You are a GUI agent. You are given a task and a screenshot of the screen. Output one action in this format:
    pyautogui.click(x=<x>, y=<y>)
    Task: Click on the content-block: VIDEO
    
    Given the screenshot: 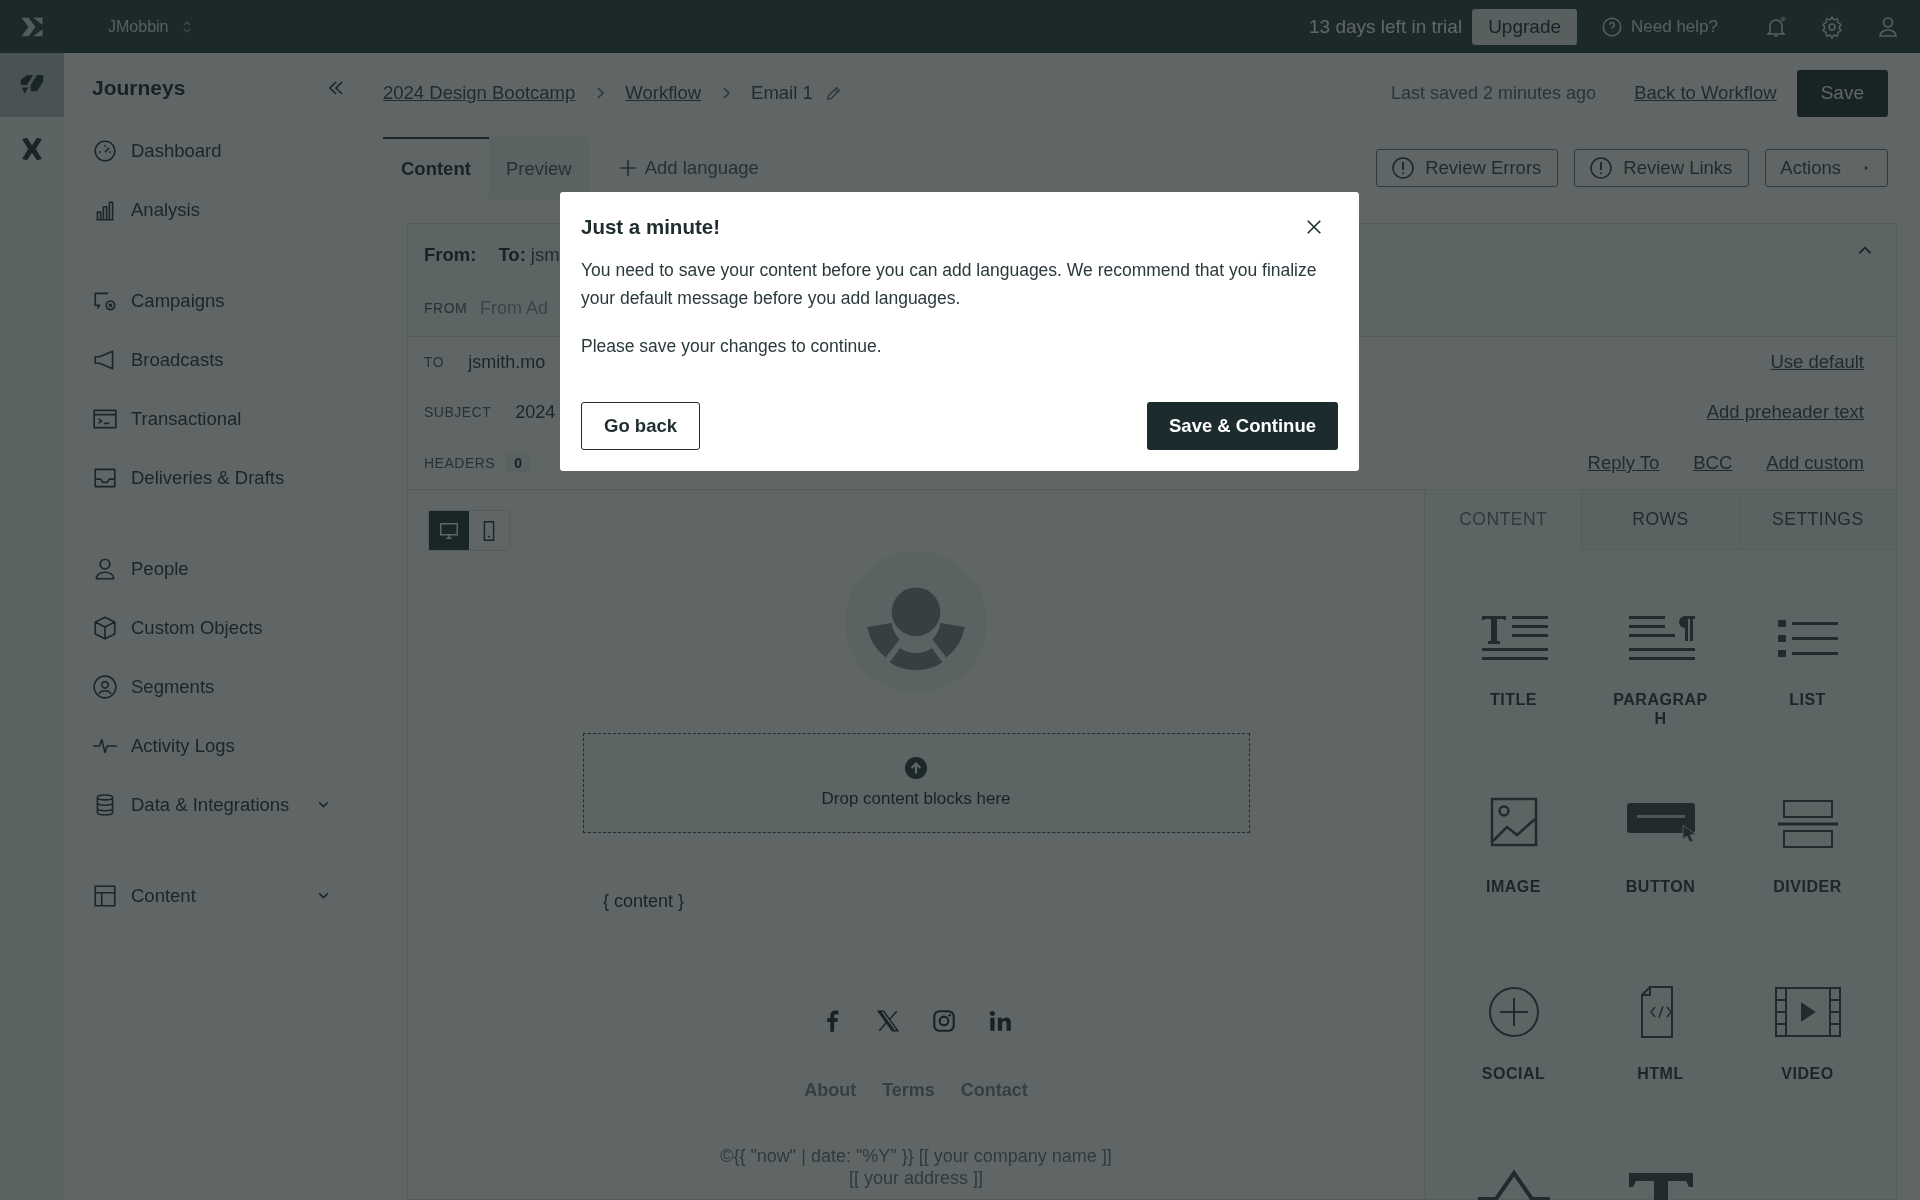 What is the action you would take?
    pyautogui.click(x=1807, y=1039)
    